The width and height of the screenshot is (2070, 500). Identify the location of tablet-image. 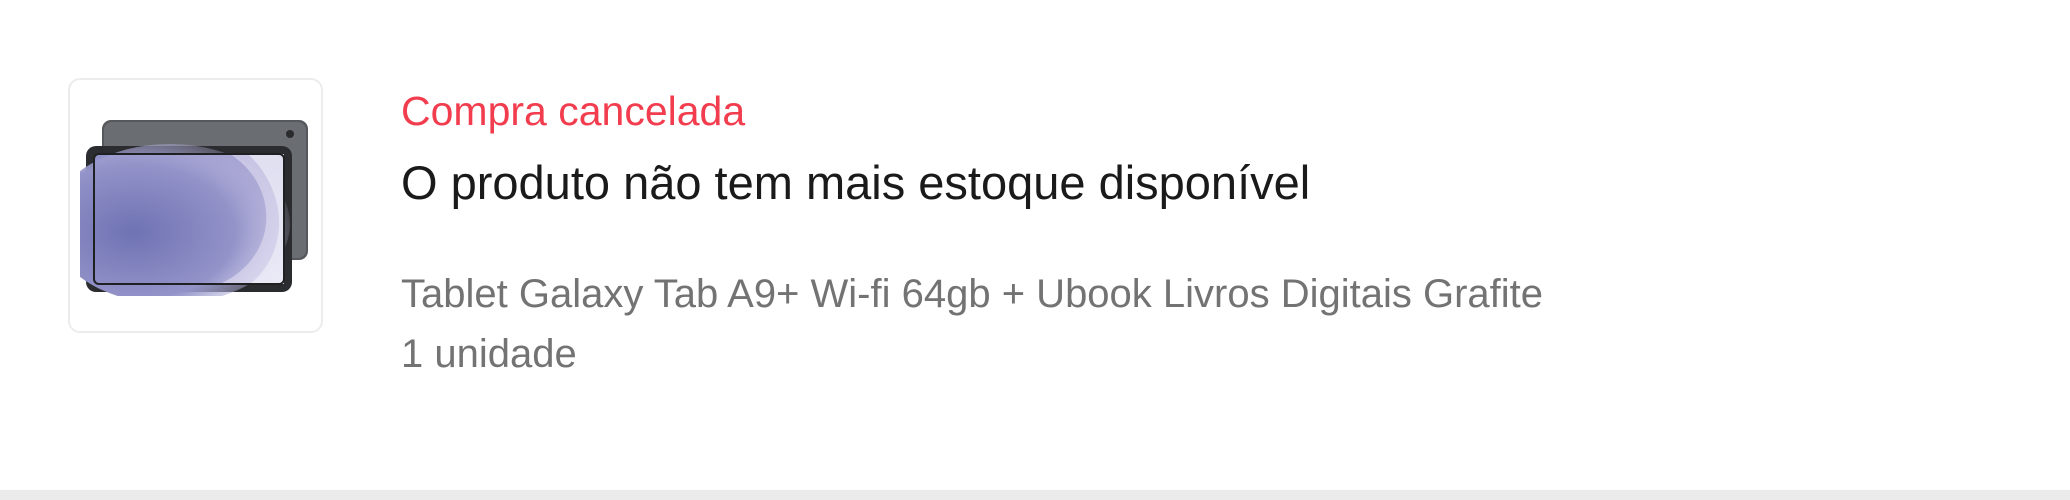
(193, 207).